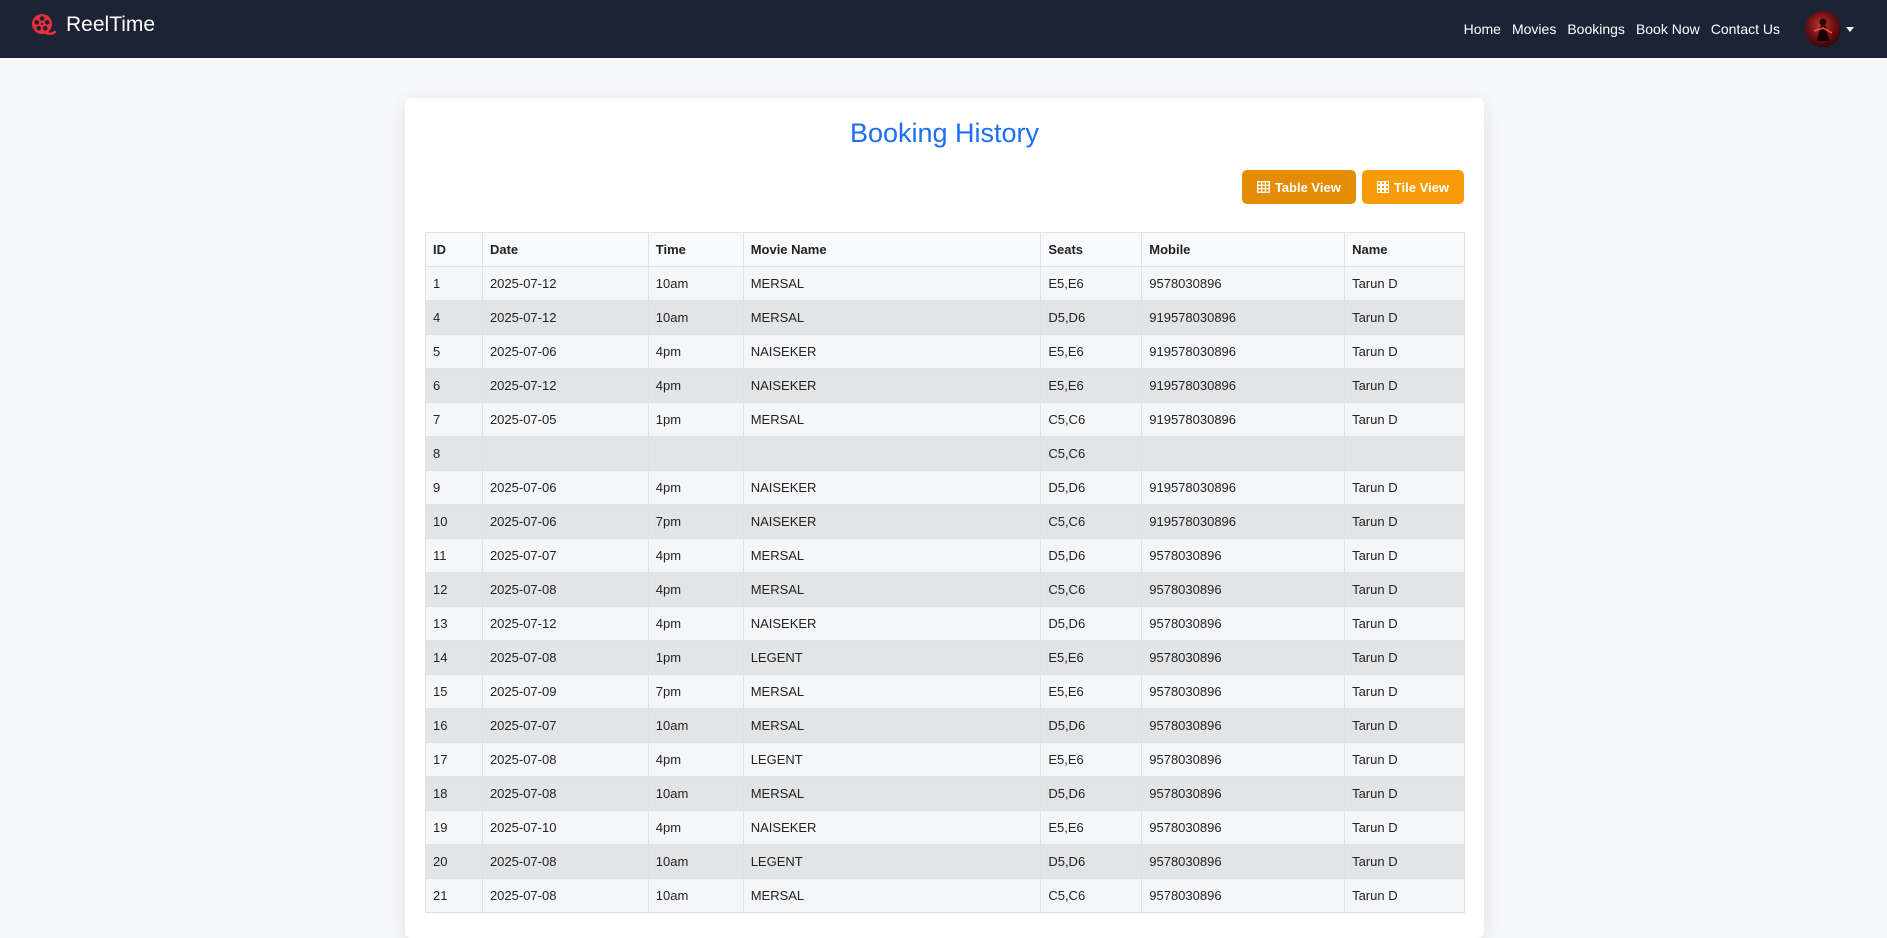 This screenshot has width=1887, height=938. What do you see at coordinates (454, 759) in the screenshot?
I see `cell-id: 17` at bounding box center [454, 759].